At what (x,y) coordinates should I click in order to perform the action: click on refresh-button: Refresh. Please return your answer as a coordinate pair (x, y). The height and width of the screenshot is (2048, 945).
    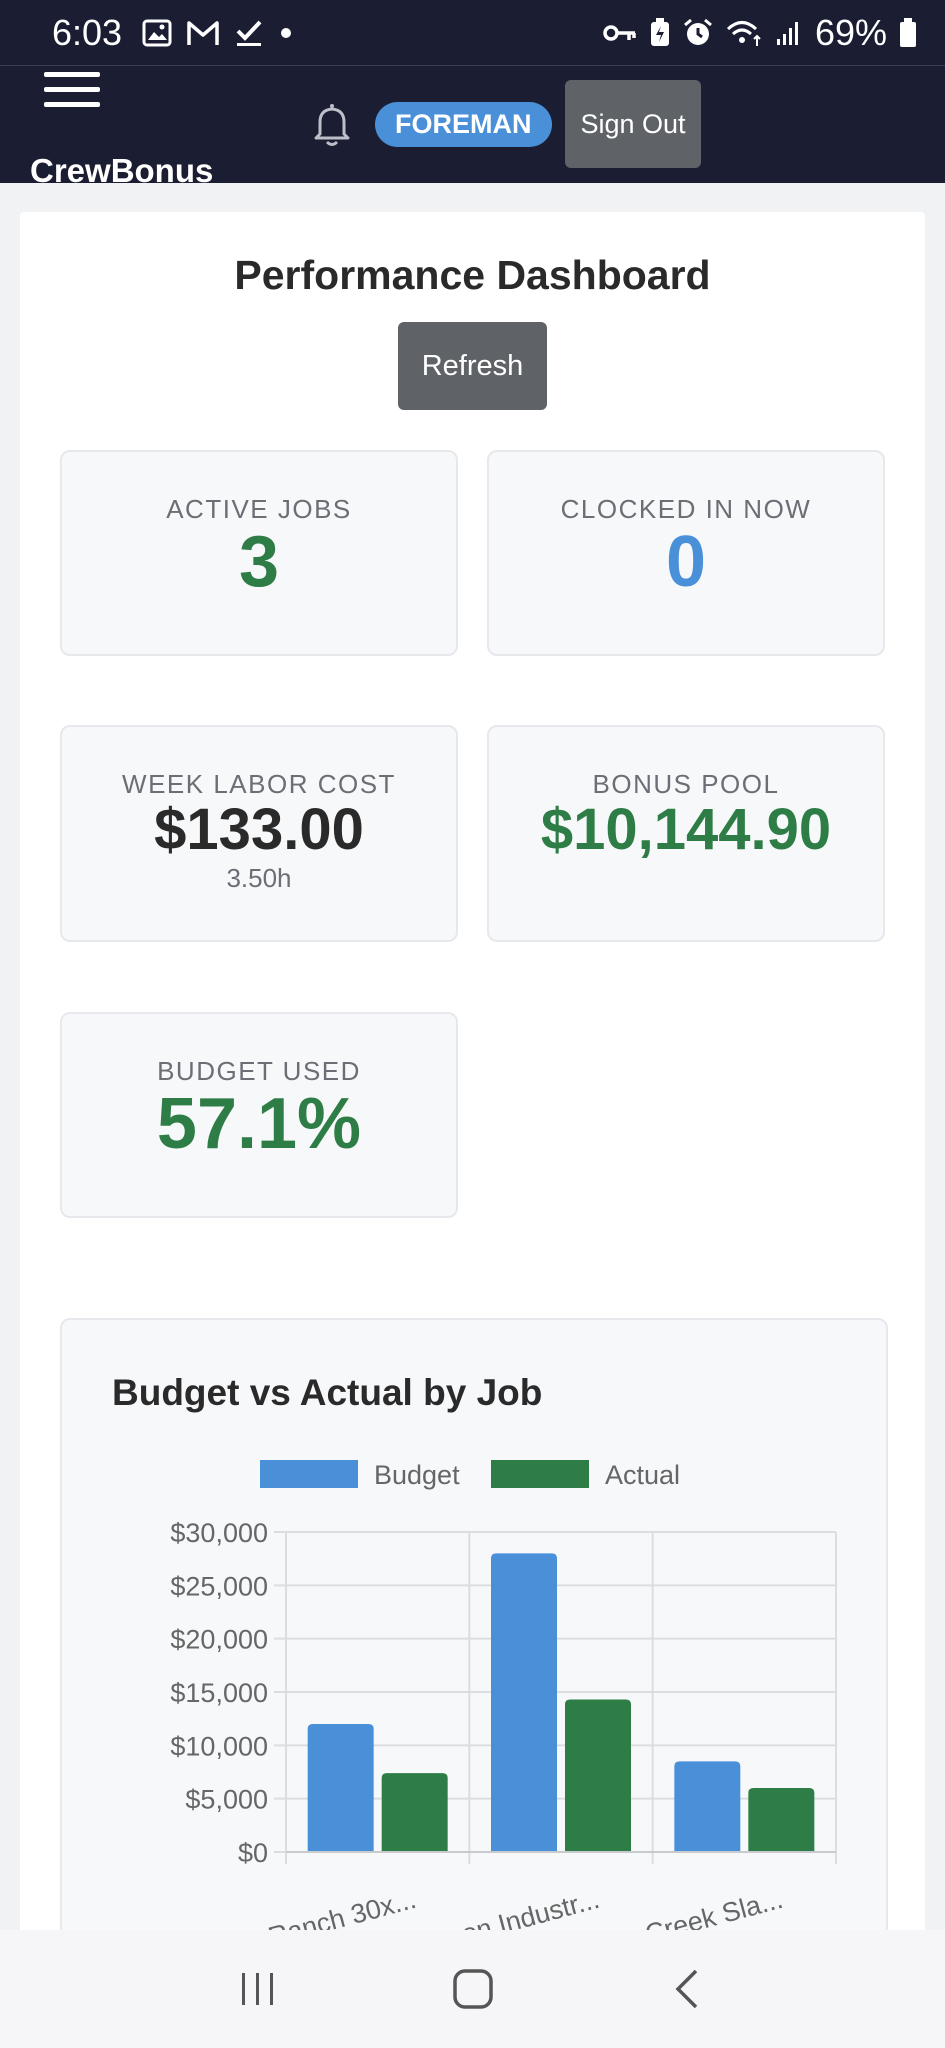
    Looking at the image, I should click on (472, 366).